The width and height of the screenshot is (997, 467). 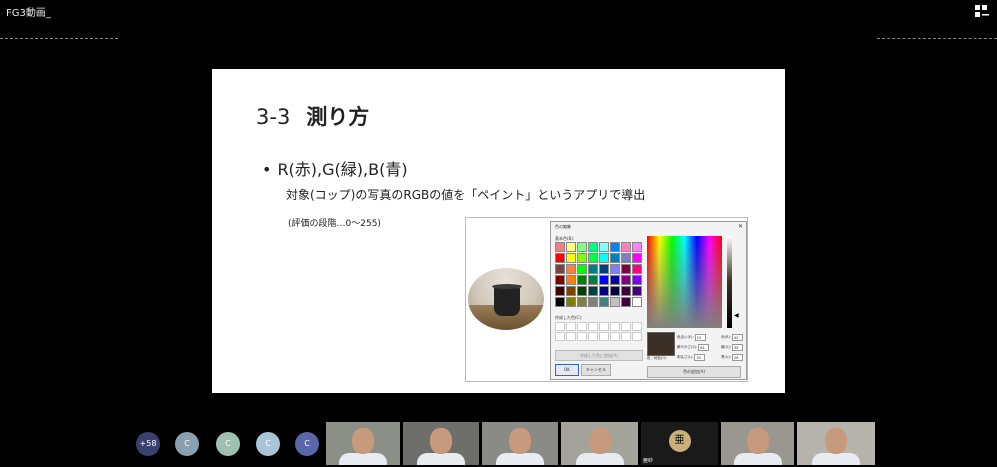 I want to click on add-color-button: 色の追加(A), so click(x=694, y=372).